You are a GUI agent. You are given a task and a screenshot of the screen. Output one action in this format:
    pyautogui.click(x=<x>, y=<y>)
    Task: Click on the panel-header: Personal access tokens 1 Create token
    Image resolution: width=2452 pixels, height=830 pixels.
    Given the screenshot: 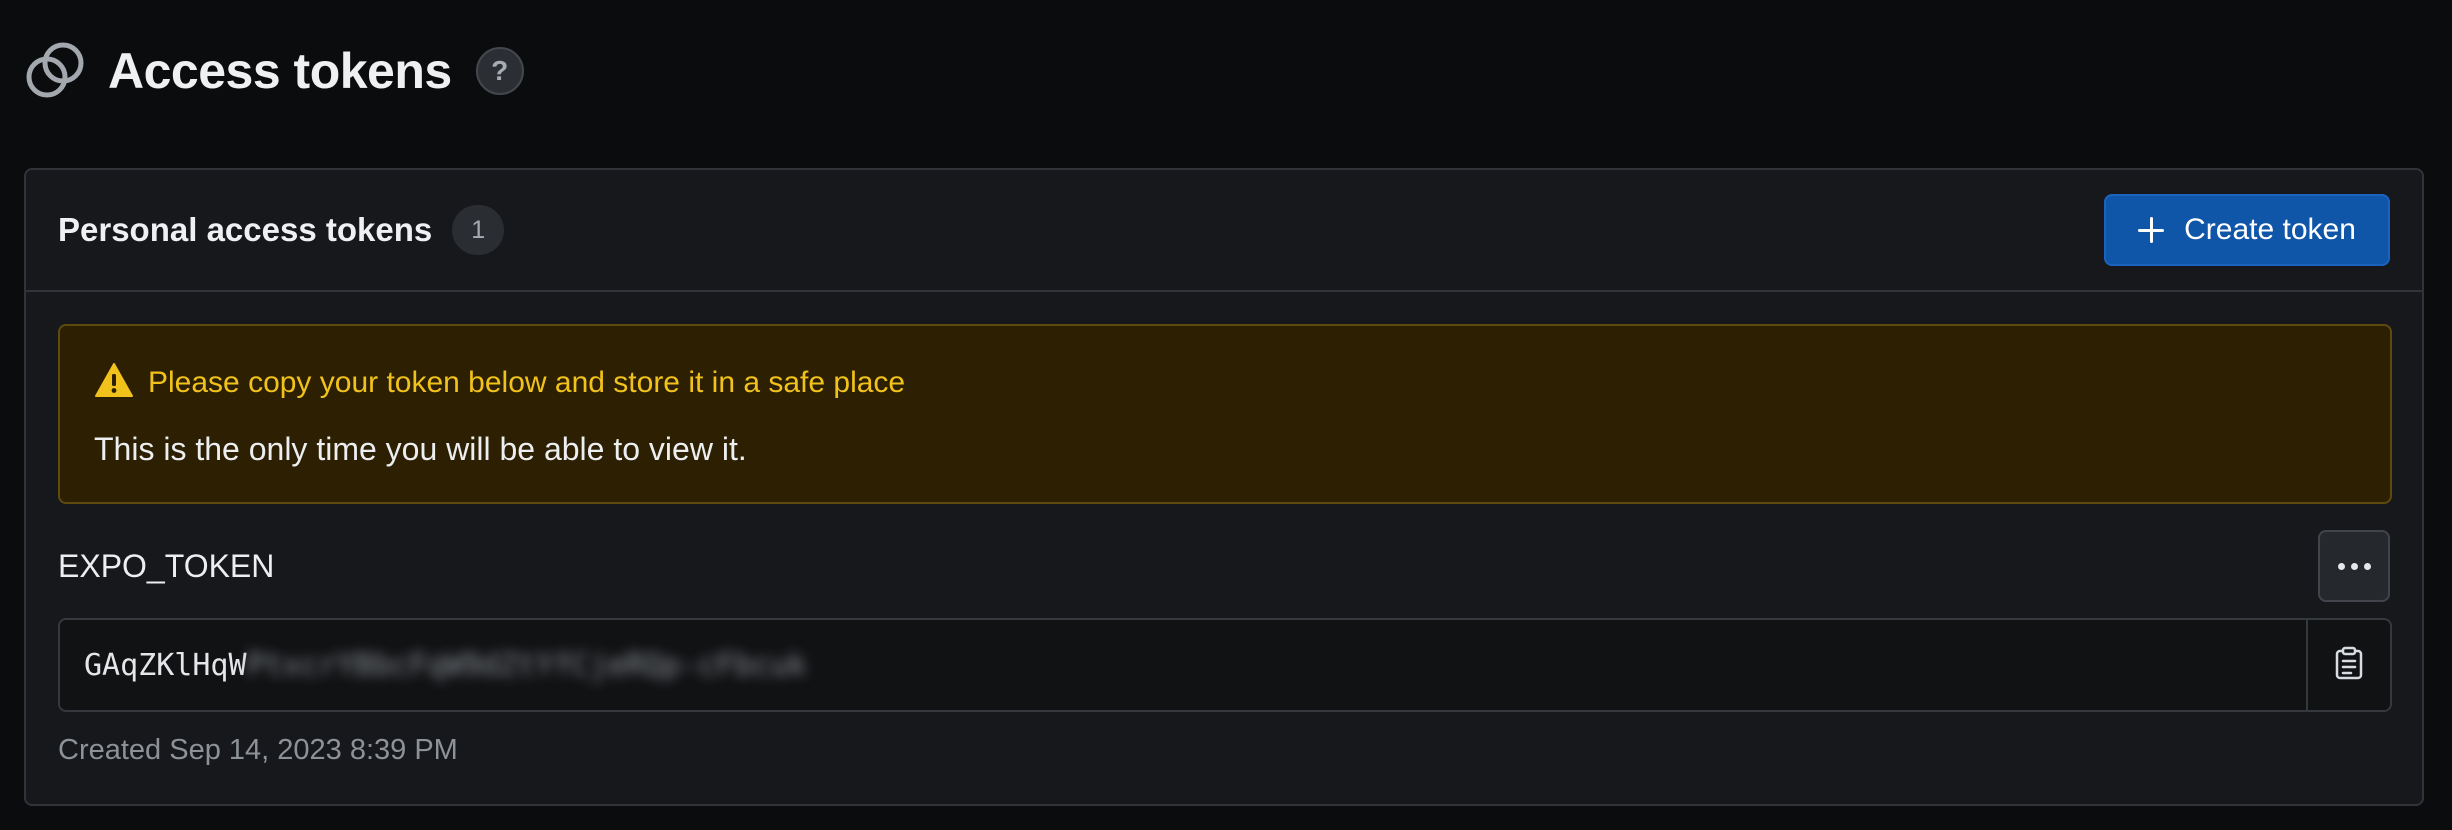 What is the action you would take?
    pyautogui.click(x=1224, y=231)
    